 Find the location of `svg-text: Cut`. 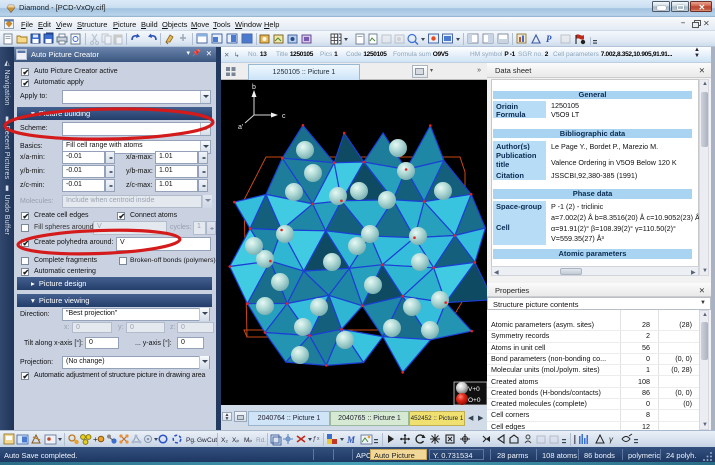

svg-text: Cut is located at coordinates (212, 440).